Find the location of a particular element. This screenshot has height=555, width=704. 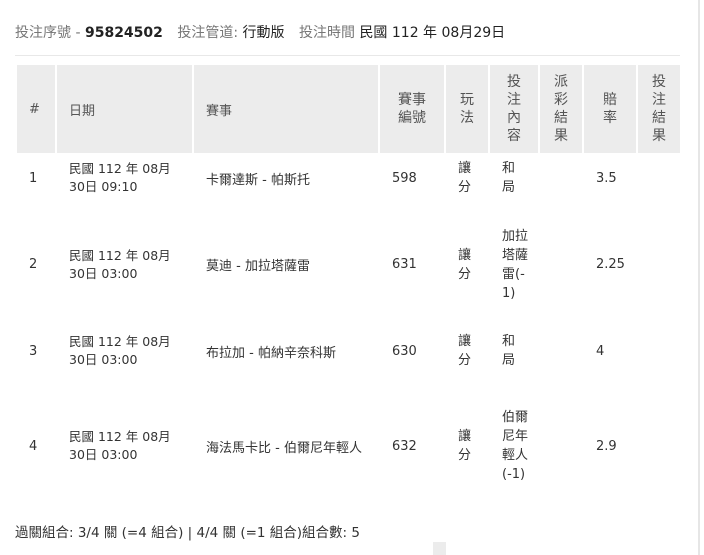

row-odds: 4 is located at coordinates (600, 351).